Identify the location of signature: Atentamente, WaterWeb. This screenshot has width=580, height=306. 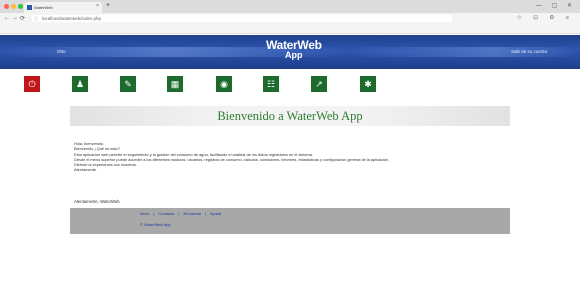
(97, 201).